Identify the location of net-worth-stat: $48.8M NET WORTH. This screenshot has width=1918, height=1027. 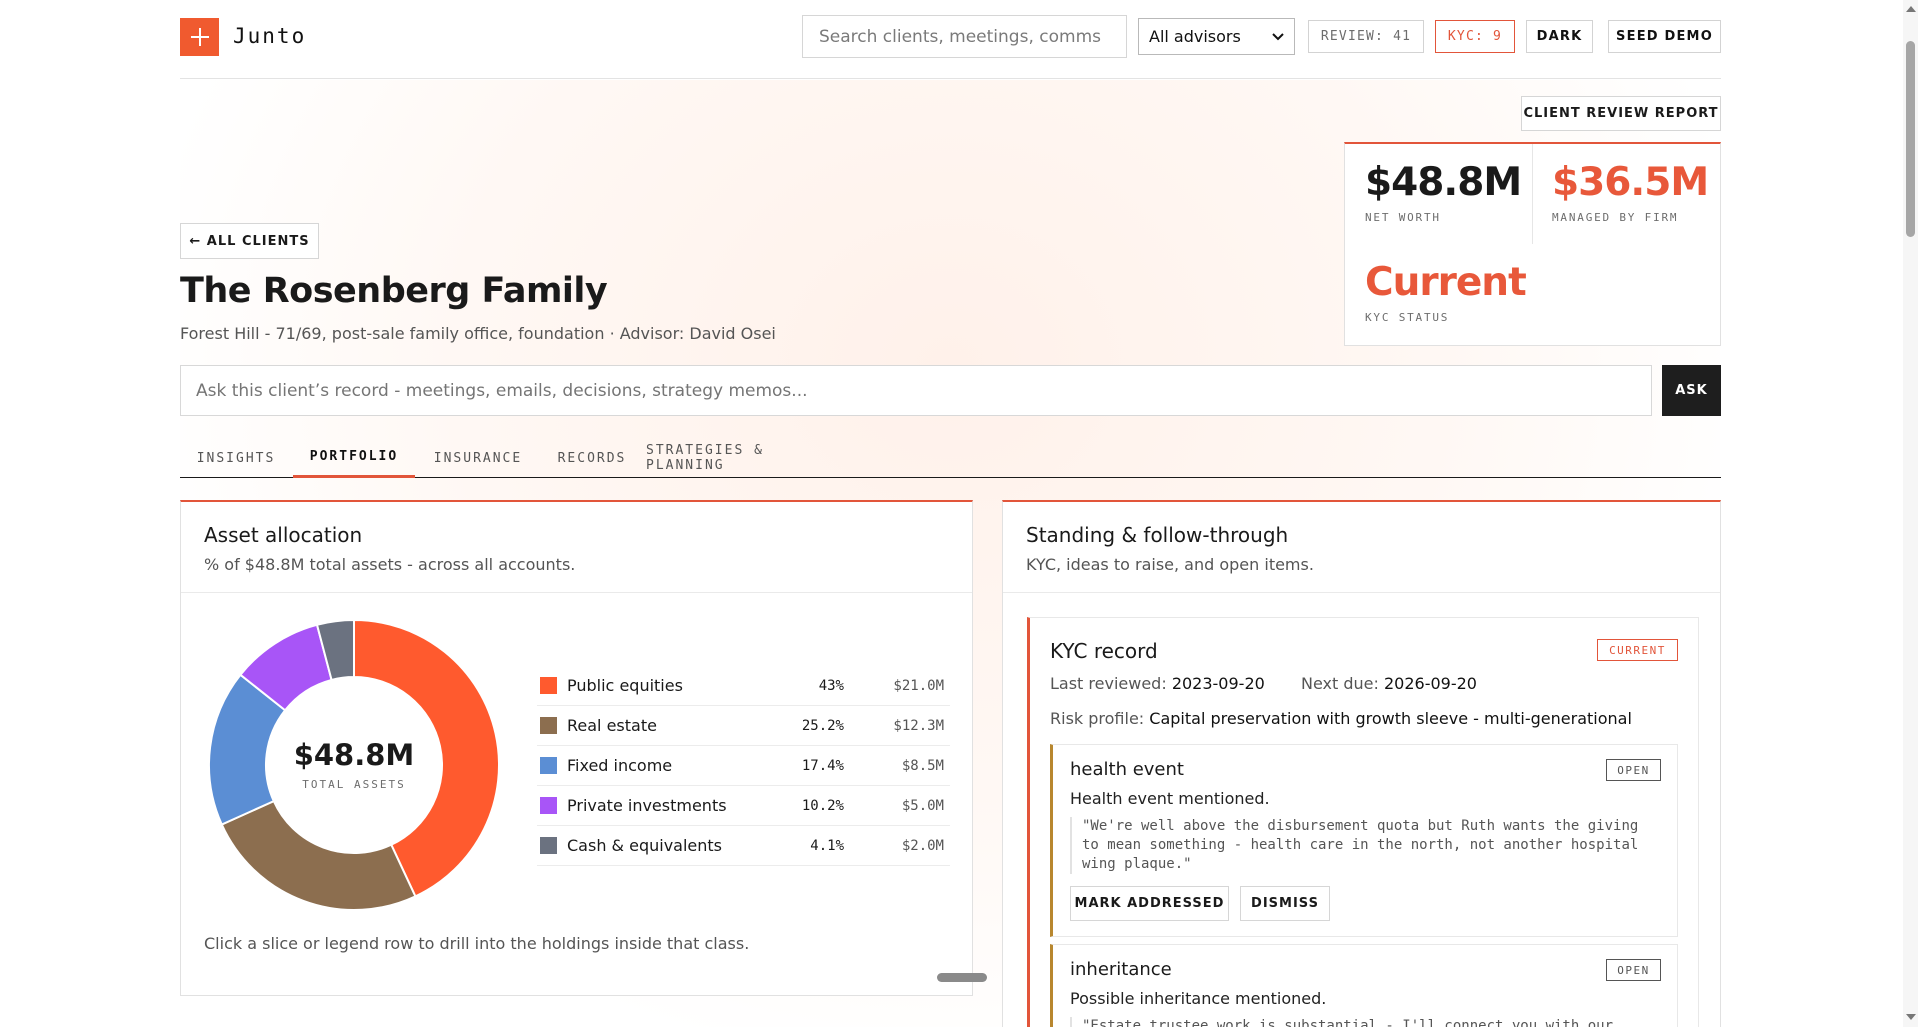
(1443, 192).